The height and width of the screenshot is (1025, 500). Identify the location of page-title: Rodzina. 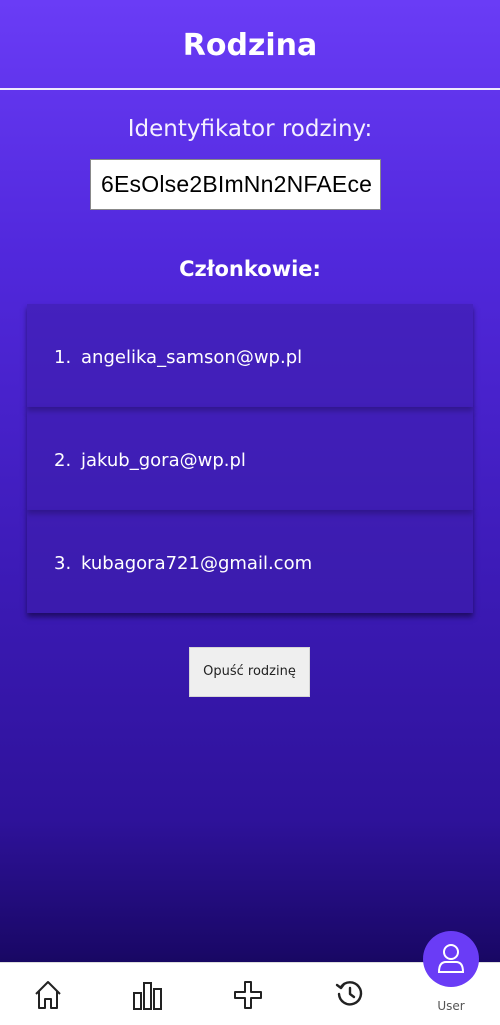
(250, 45).